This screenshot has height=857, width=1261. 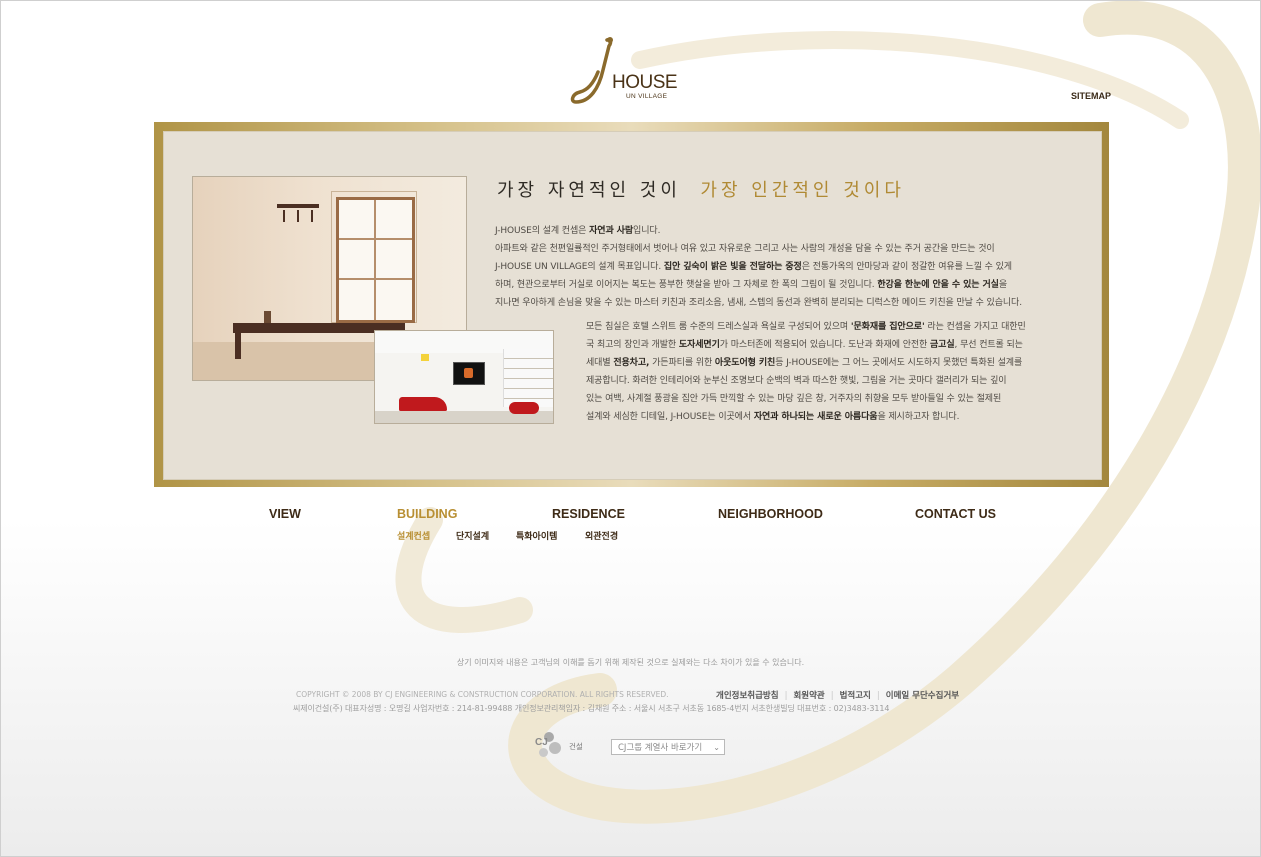 I want to click on paragraph-text: 은 전통가옥의 안마당과 같이 정갈한 여유를 느낄 수 있게, so click(x=906, y=267).